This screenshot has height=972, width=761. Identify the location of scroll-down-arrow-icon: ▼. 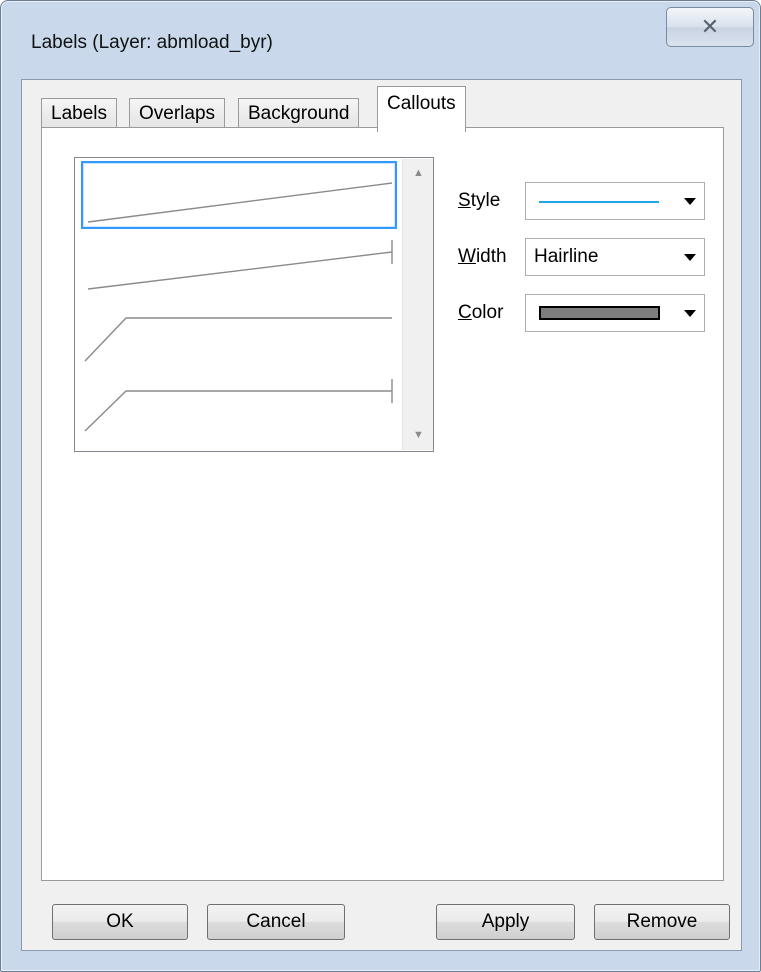
(418, 435).